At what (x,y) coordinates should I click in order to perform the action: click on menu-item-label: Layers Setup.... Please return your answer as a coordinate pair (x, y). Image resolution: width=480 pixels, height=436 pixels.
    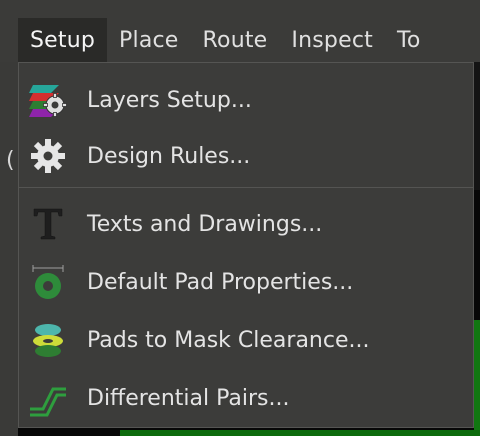
    Looking at the image, I should click on (169, 100).